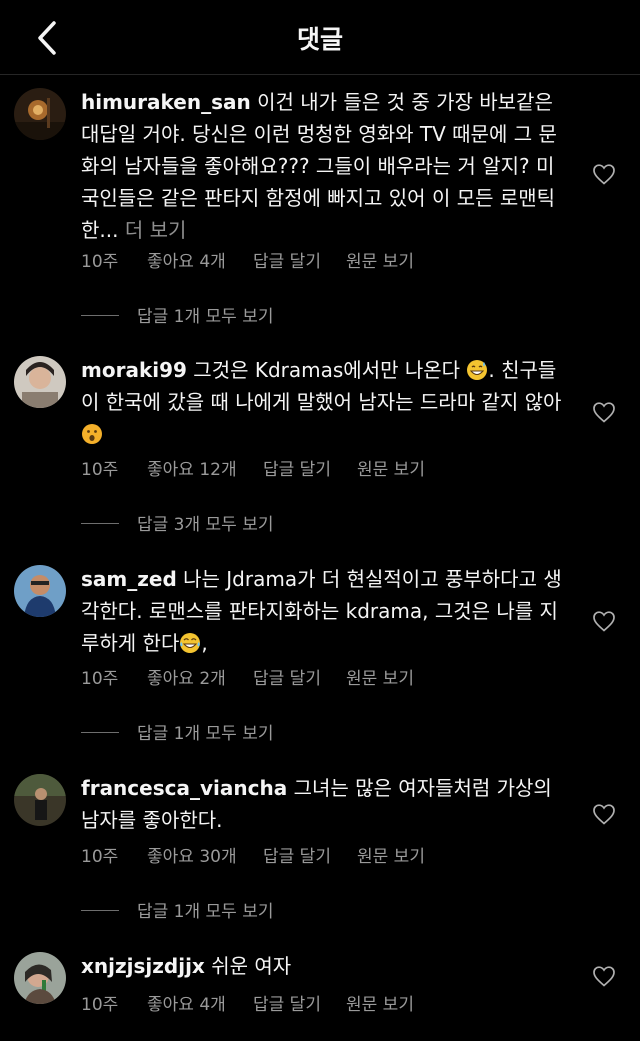 The height and width of the screenshot is (1041, 640). What do you see at coordinates (326, 966) in the screenshot?
I see `comment-body: xnjzjsjzdjjx 쉬운 여자` at bounding box center [326, 966].